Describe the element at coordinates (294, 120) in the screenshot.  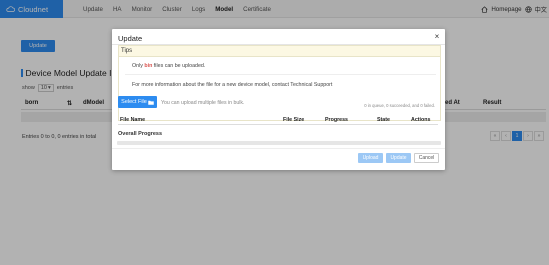
I see `column-header-file-size: File Size` at that location.